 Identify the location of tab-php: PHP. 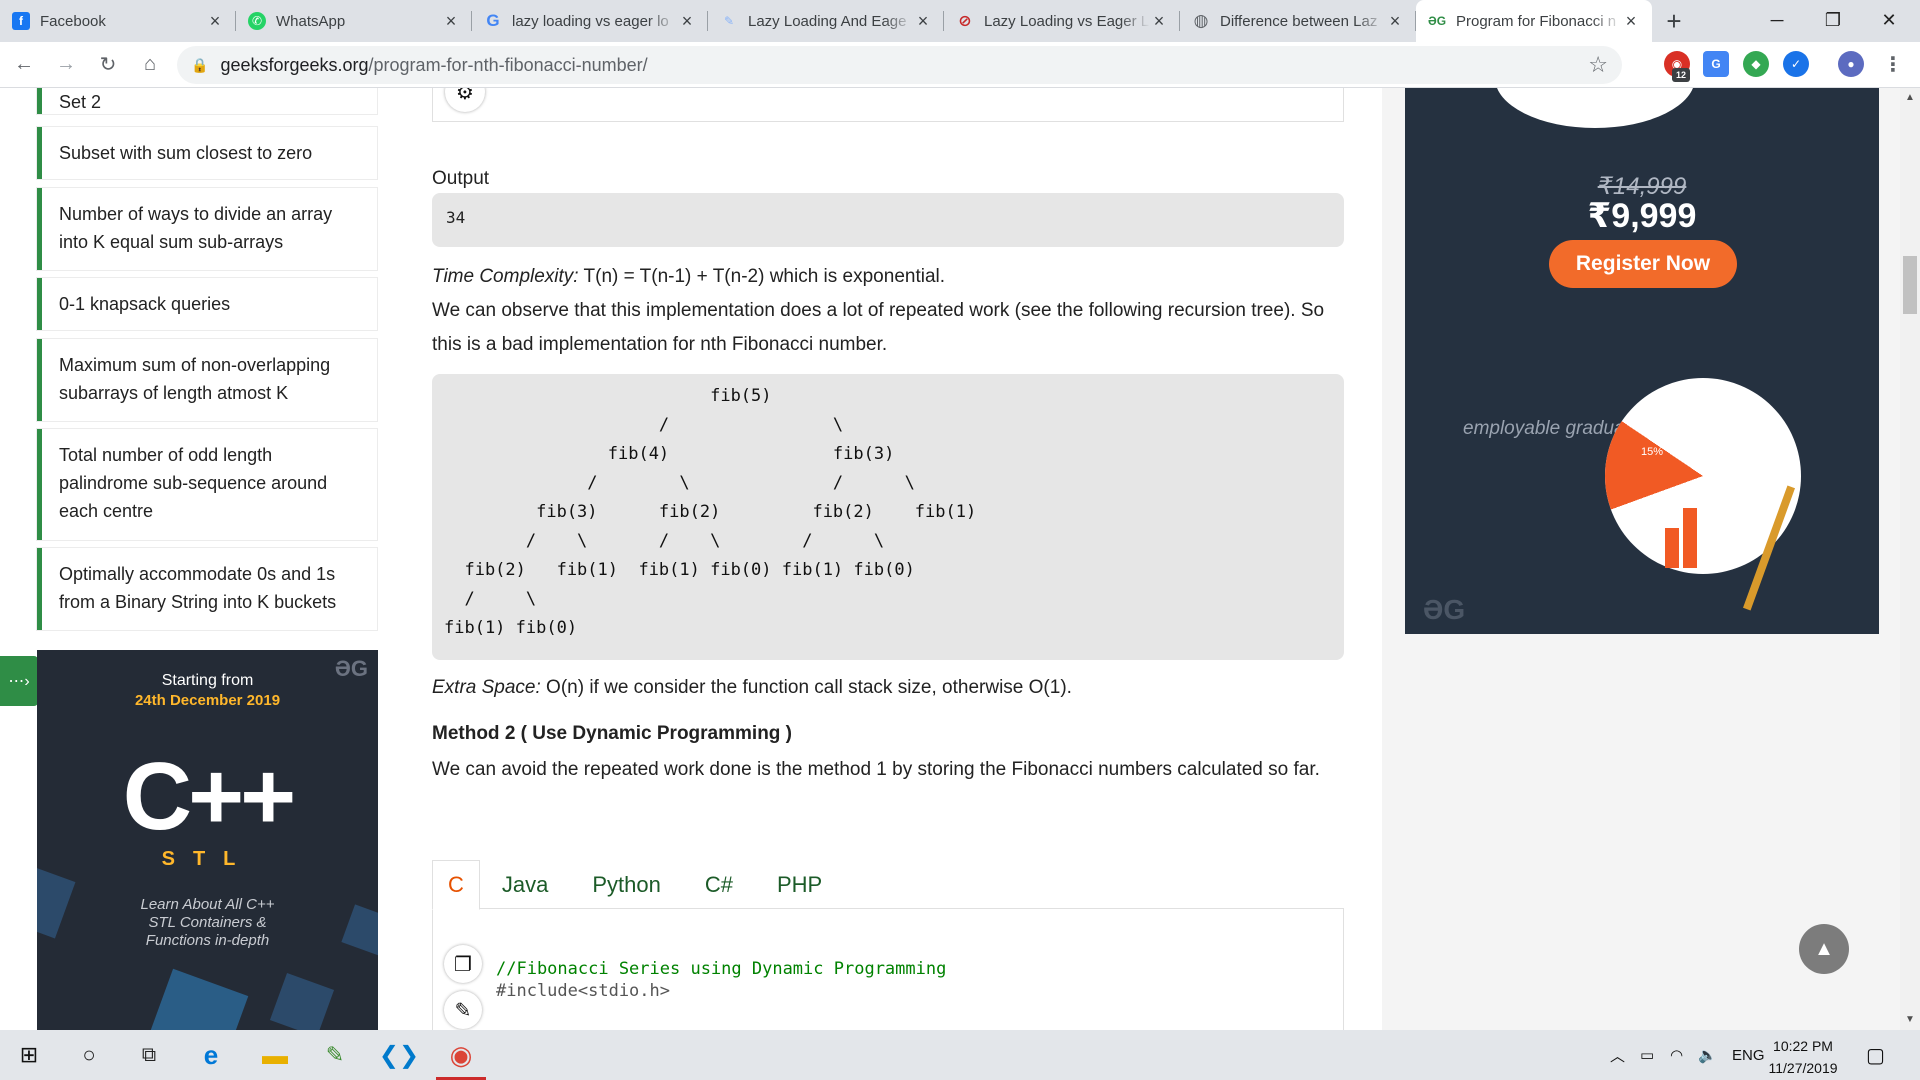
(799, 885).